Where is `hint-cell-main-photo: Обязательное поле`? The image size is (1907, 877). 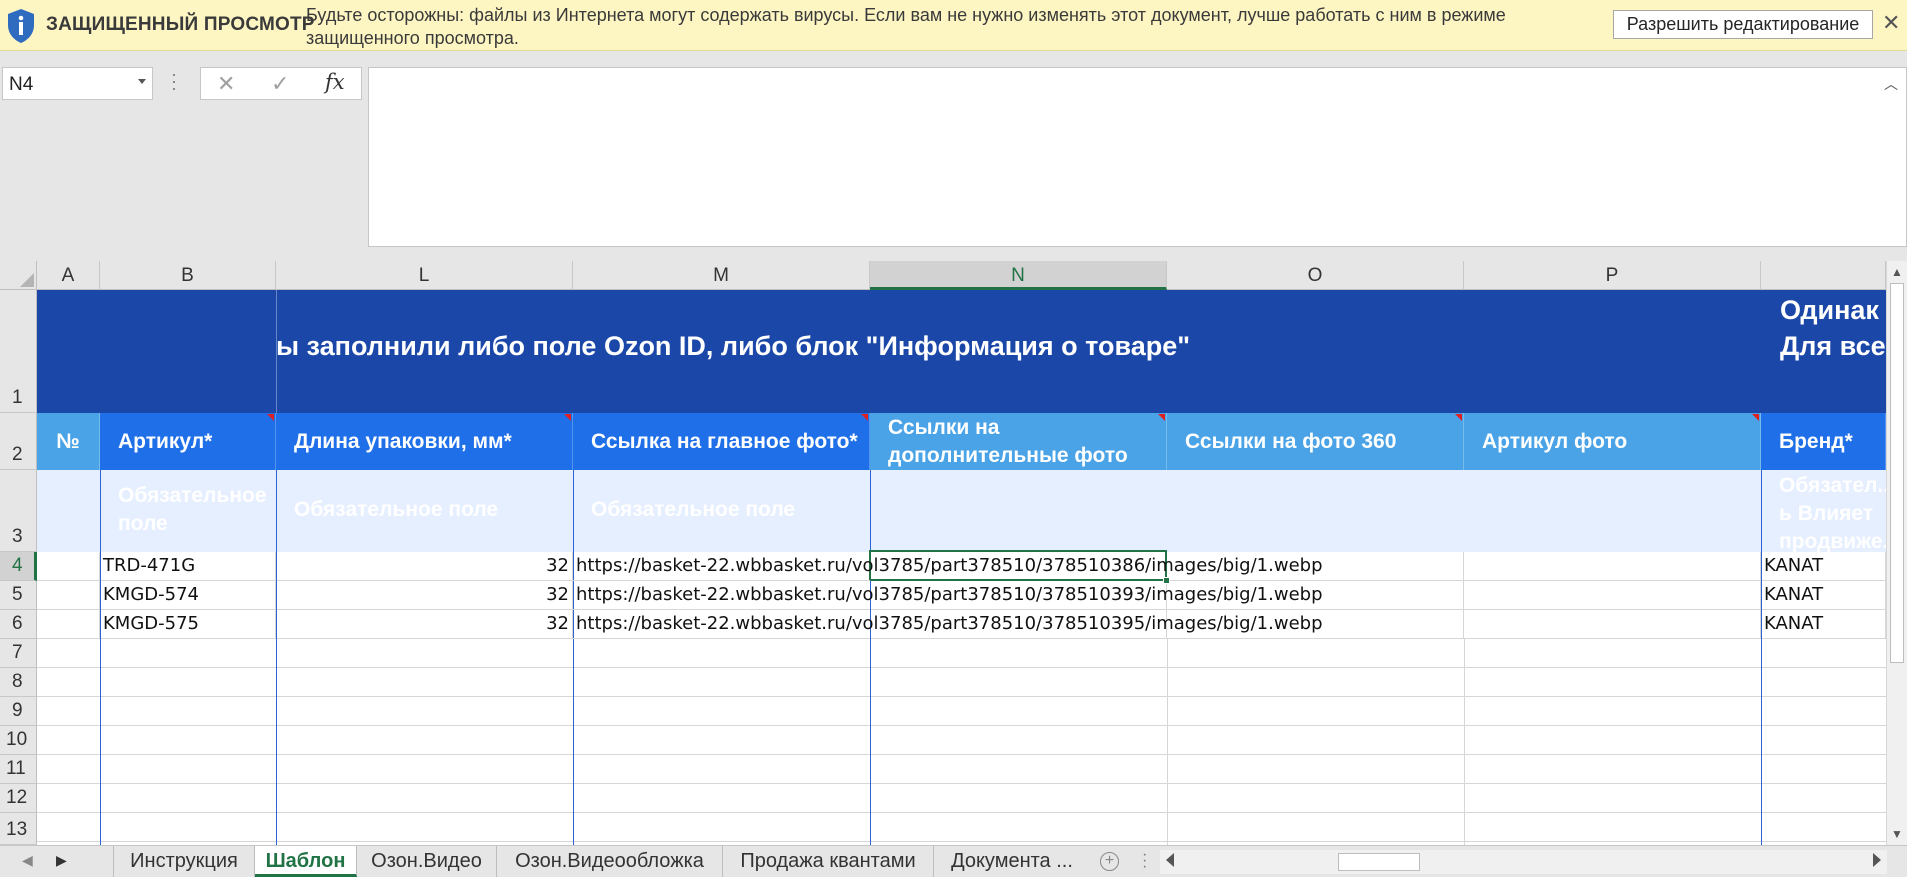 hint-cell-main-photo: Обязательное поле is located at coordinates (721, 511).